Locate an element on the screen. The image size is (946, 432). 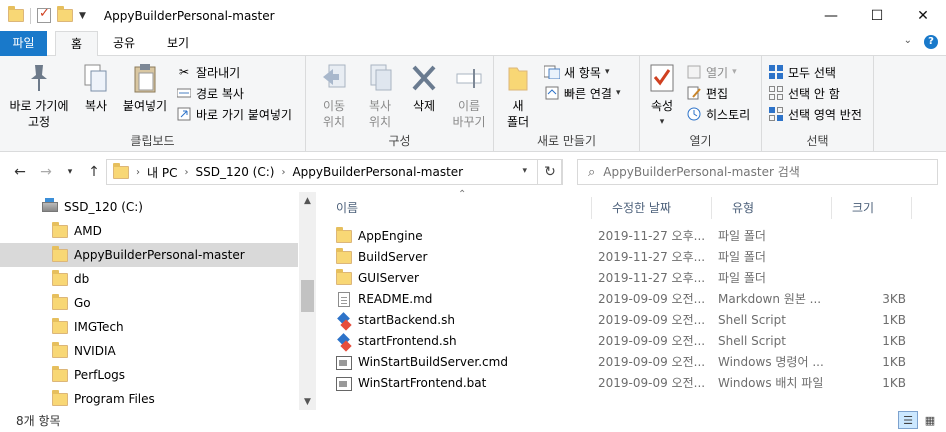
details-view-button: ☰ is located at coordinates (908, 420).